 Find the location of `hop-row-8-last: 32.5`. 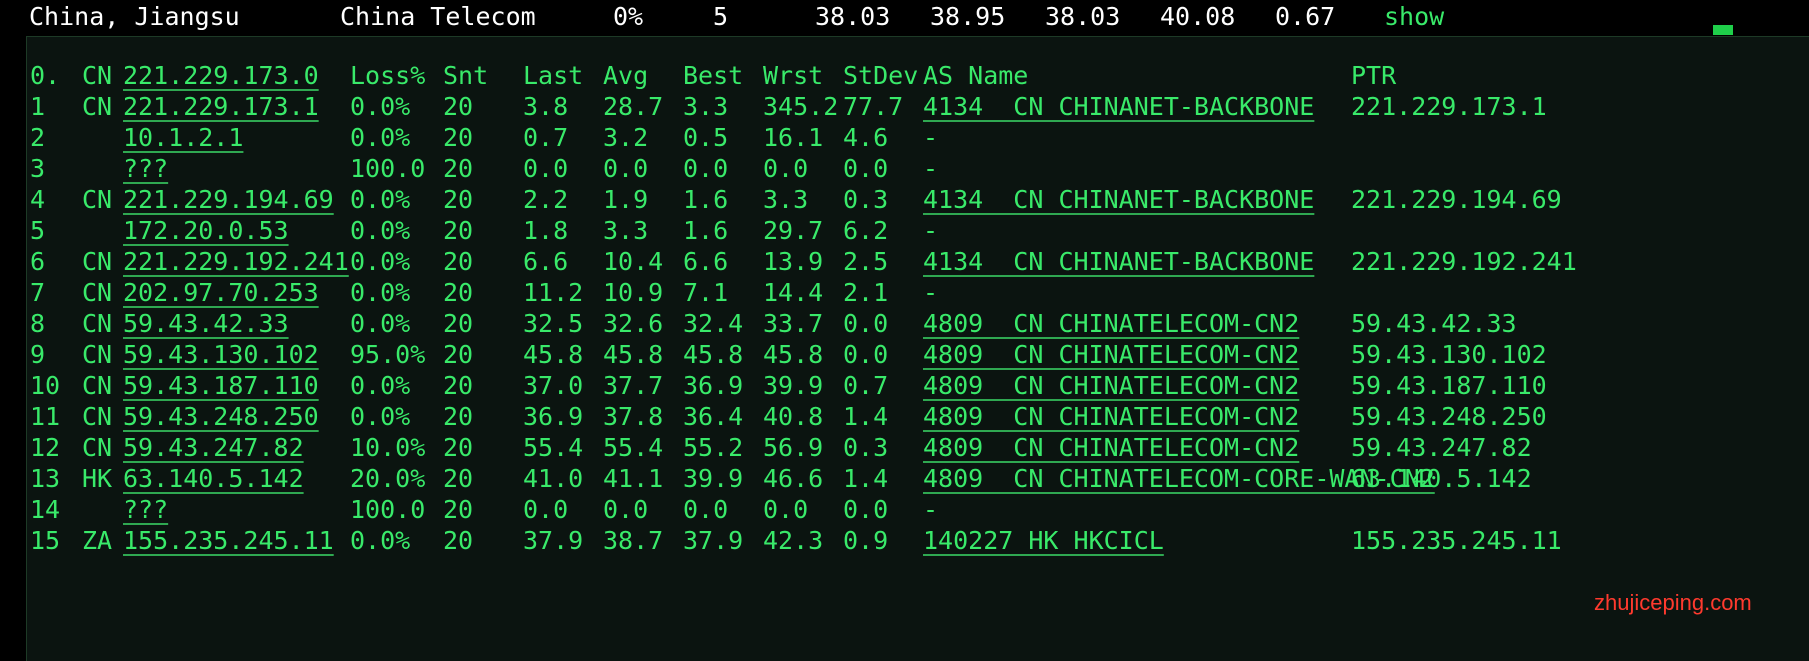

hop-row-8-last: 32.5 is located at coordinates (553, 323).